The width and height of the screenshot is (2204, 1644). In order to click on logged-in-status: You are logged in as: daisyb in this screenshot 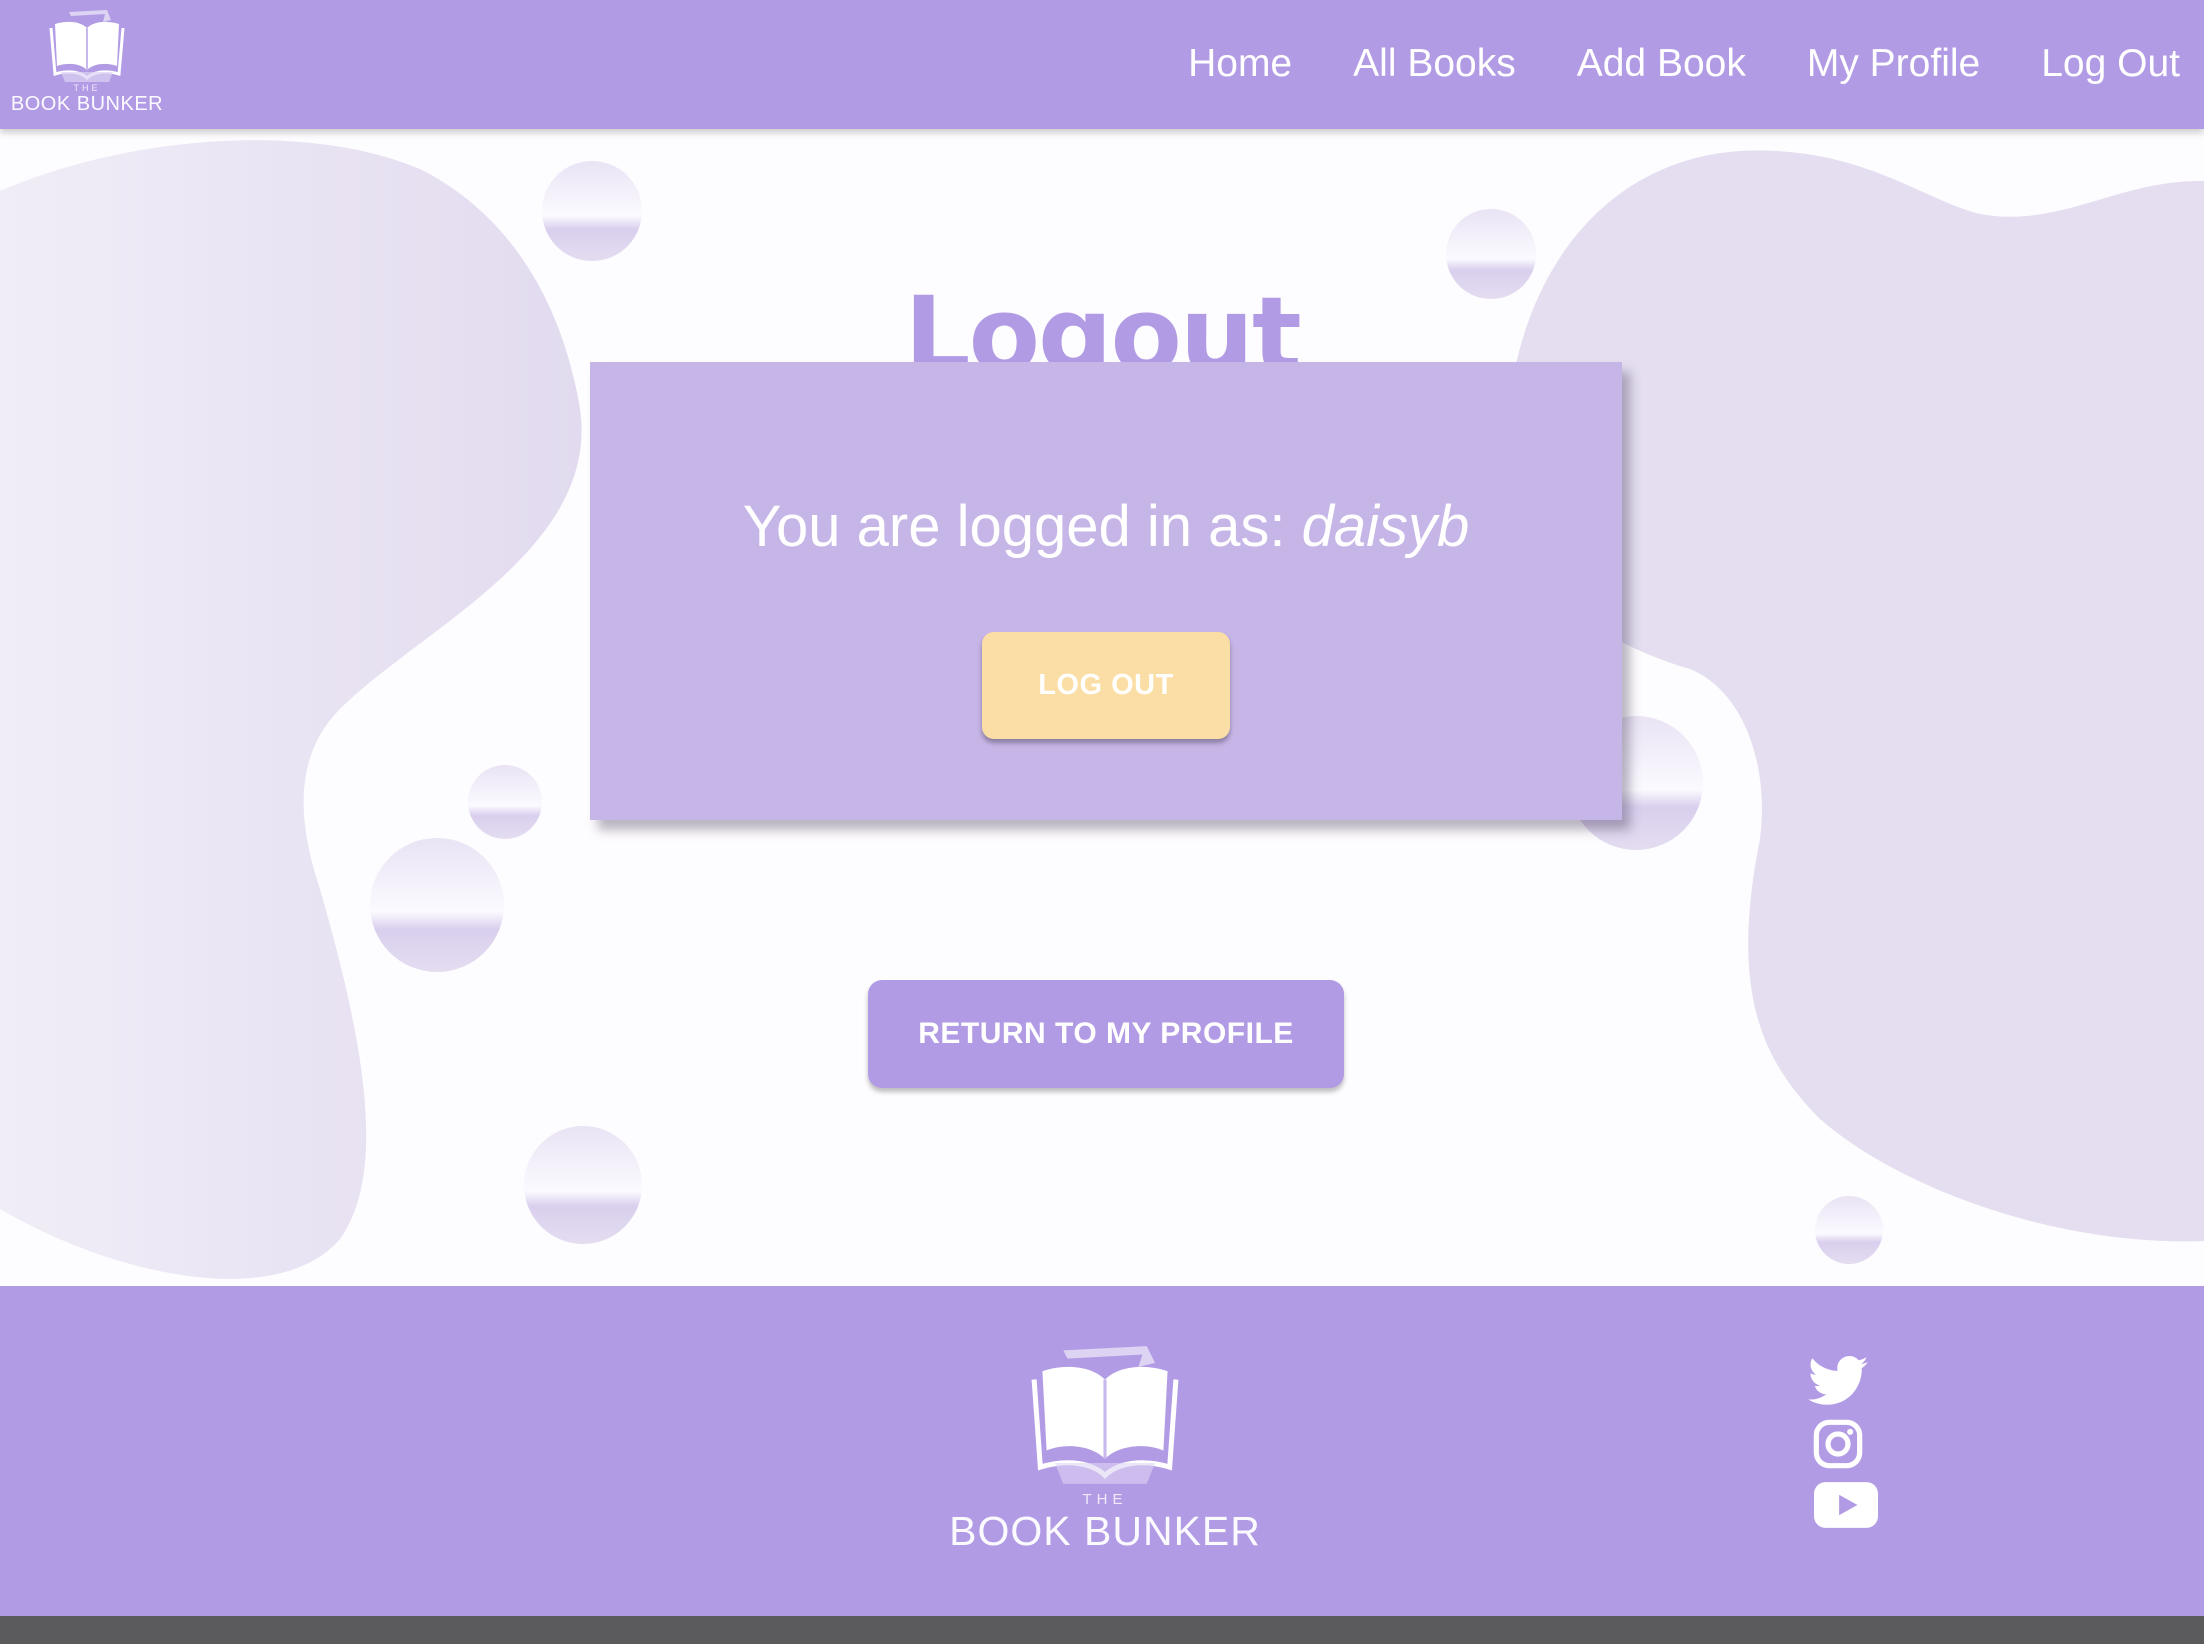, I will do `click(1106, 527)`.